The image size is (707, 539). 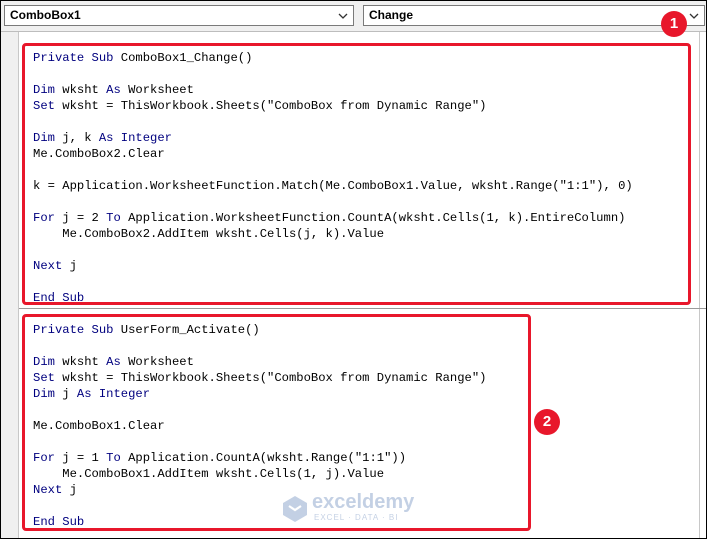 I want to click on object-dropdown: ComboBox1, so click(x=179, y=15).